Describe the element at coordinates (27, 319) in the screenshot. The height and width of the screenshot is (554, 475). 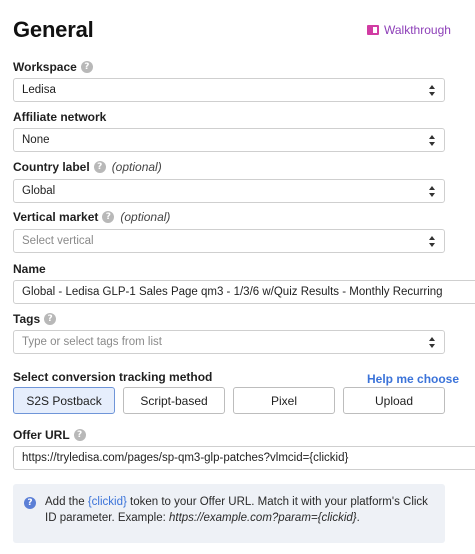
I see `tags-label-text: Tags` at that location.